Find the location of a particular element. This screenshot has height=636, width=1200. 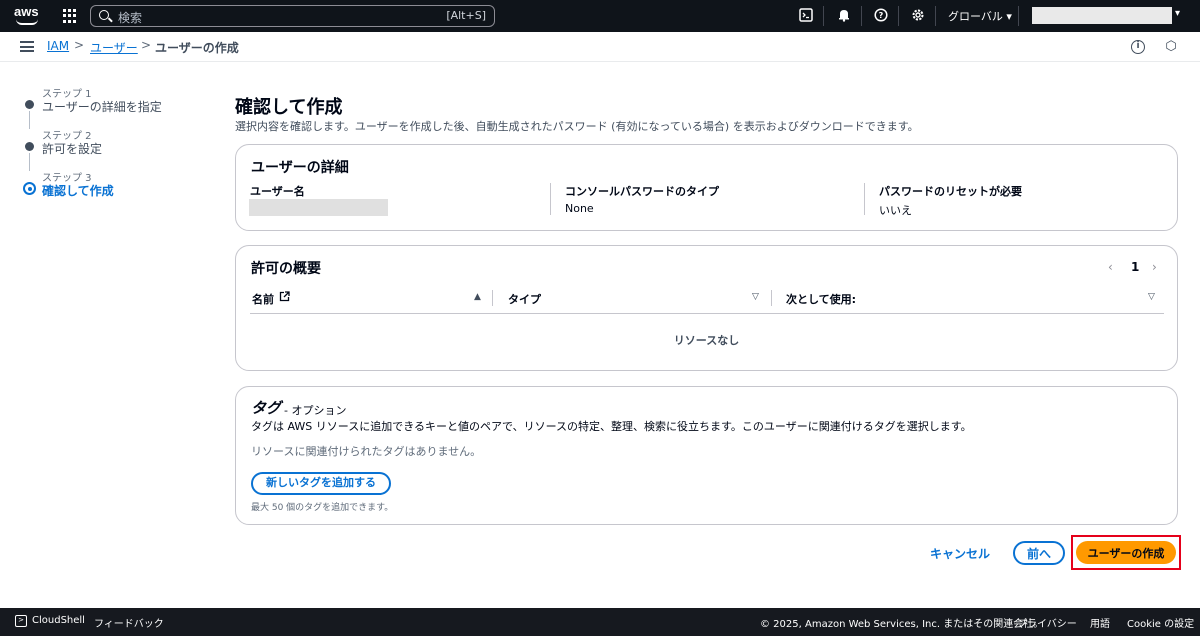

breadcrumb-iam: IAM is located at coordinates (58, 46).